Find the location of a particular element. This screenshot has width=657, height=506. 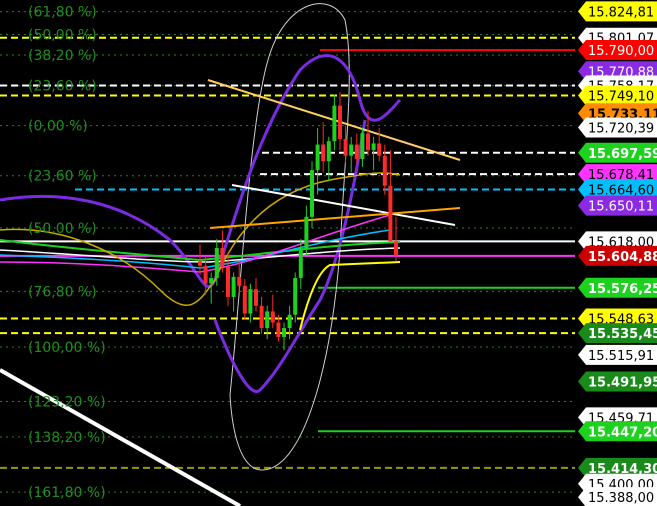

price-tag-label: 15.535,45 is located at coordinates (622, 334).